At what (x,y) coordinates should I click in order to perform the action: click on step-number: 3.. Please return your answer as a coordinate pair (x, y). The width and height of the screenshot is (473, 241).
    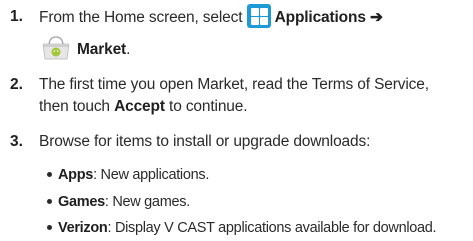
    Looking at the image, I should click on (16, 141).